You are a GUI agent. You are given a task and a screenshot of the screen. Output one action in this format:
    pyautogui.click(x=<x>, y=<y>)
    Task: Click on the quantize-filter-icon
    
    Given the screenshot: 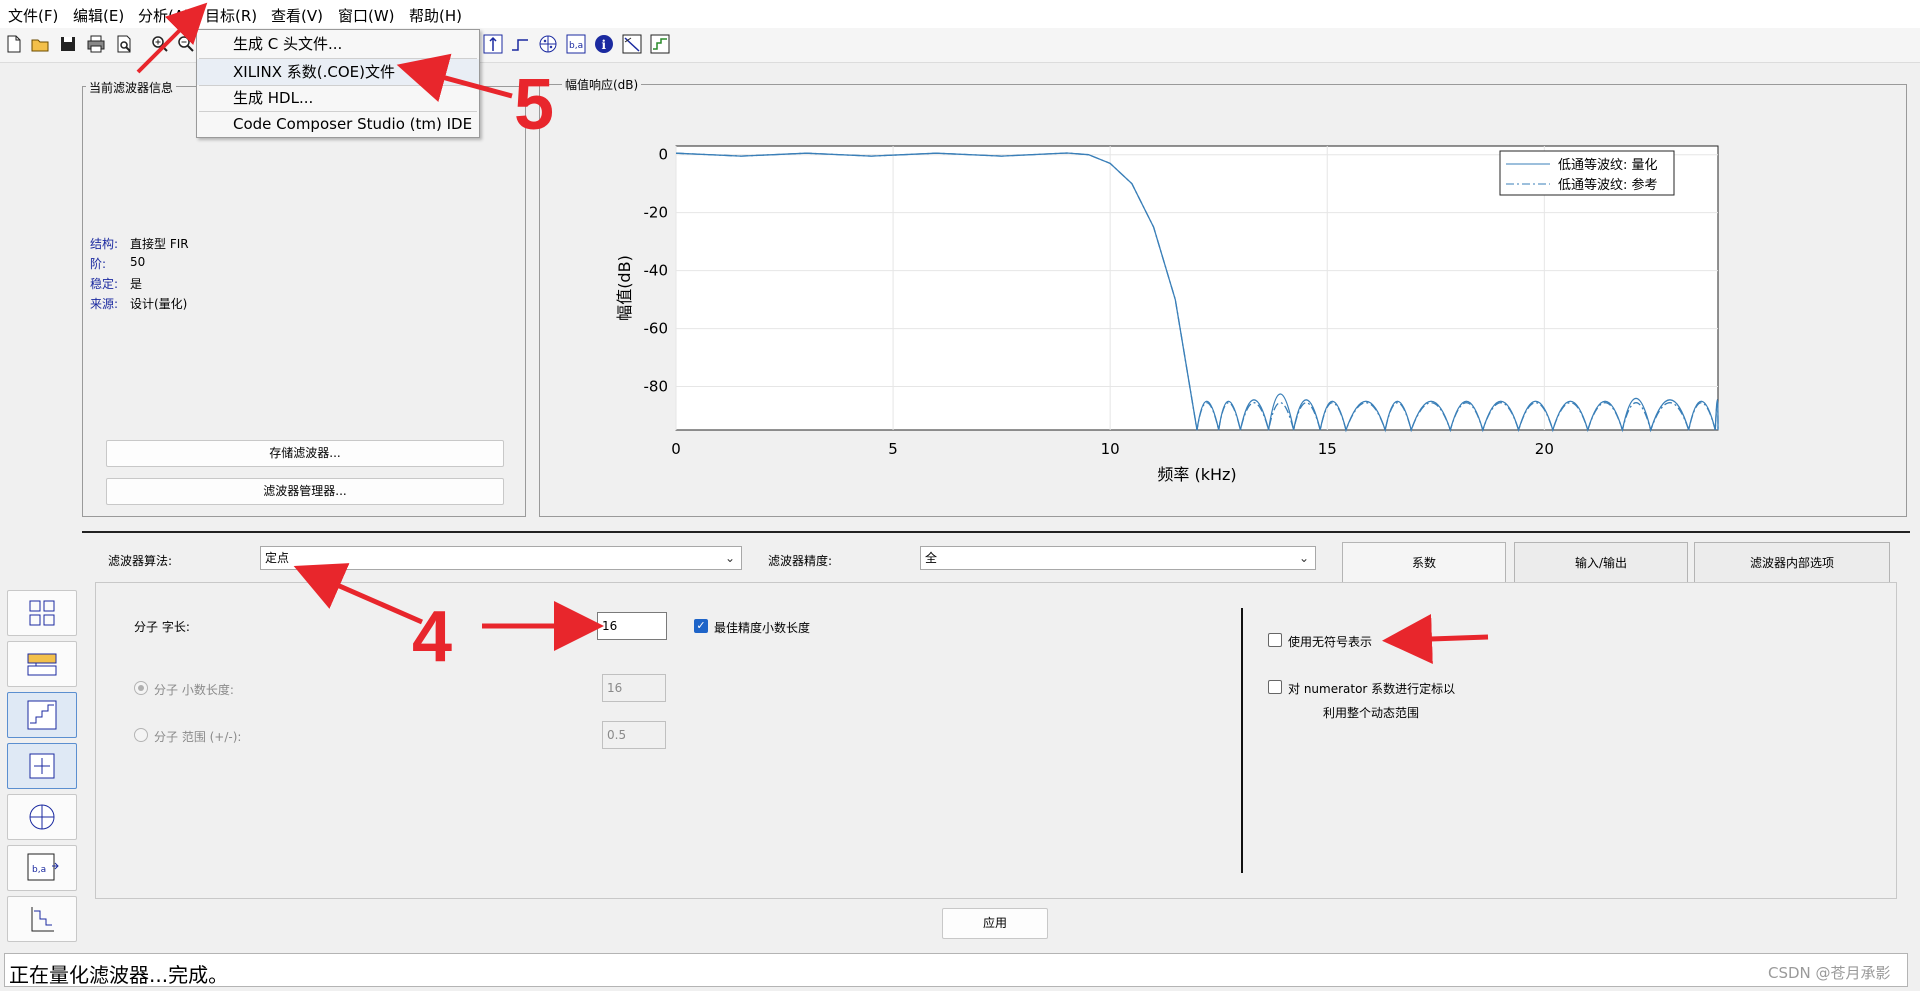 What is the action you would take?
    pyautogui.click(x=42, y=715)
    